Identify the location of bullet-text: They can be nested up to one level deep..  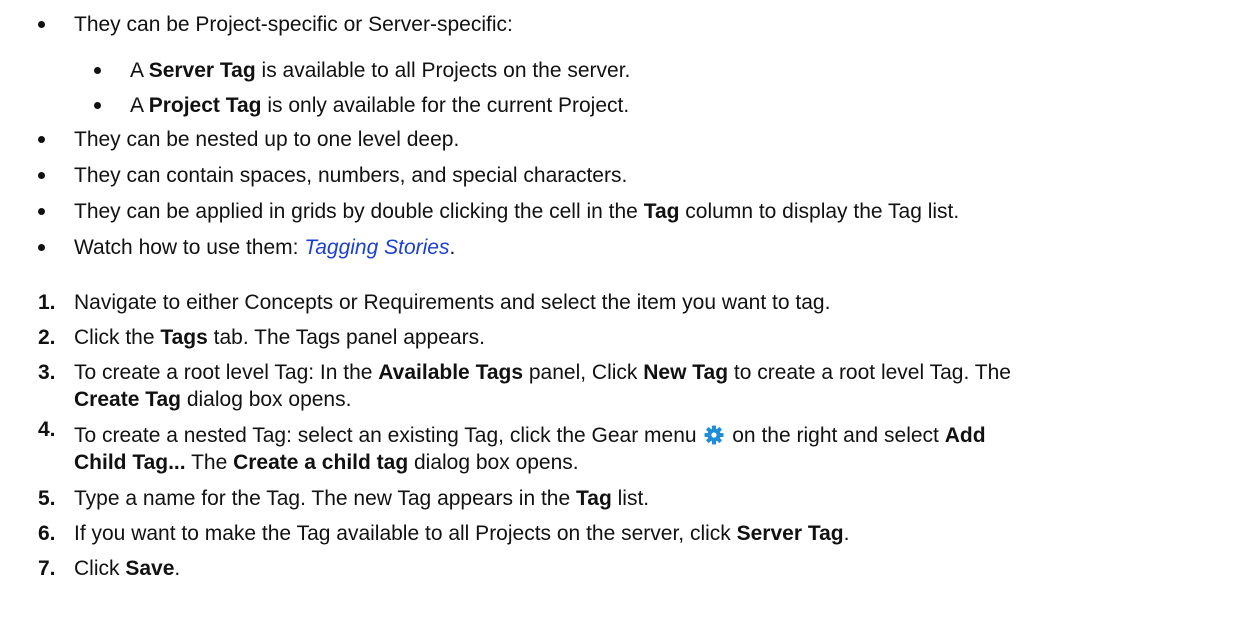
(267, 139).